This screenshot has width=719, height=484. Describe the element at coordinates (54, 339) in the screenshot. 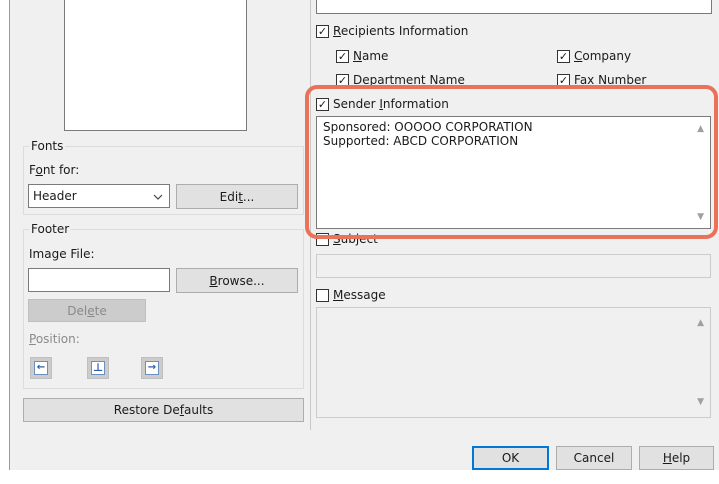

I see `position-label: Position:` at that location.